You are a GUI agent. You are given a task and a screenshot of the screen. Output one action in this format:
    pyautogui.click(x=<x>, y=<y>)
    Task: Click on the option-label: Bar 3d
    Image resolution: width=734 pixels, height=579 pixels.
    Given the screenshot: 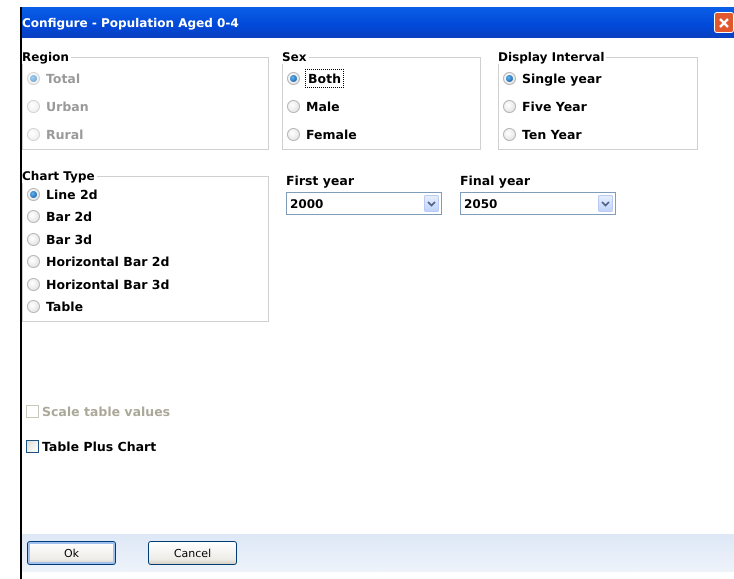 What is the action you would take?
    pyautogui.click(x=69, y=239)
    